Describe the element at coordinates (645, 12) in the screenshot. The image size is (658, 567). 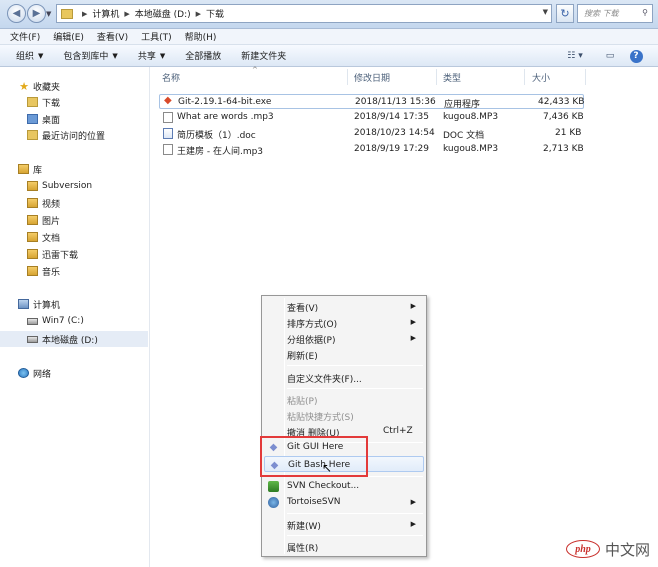
I see `search-icon: ⚲` at that location.